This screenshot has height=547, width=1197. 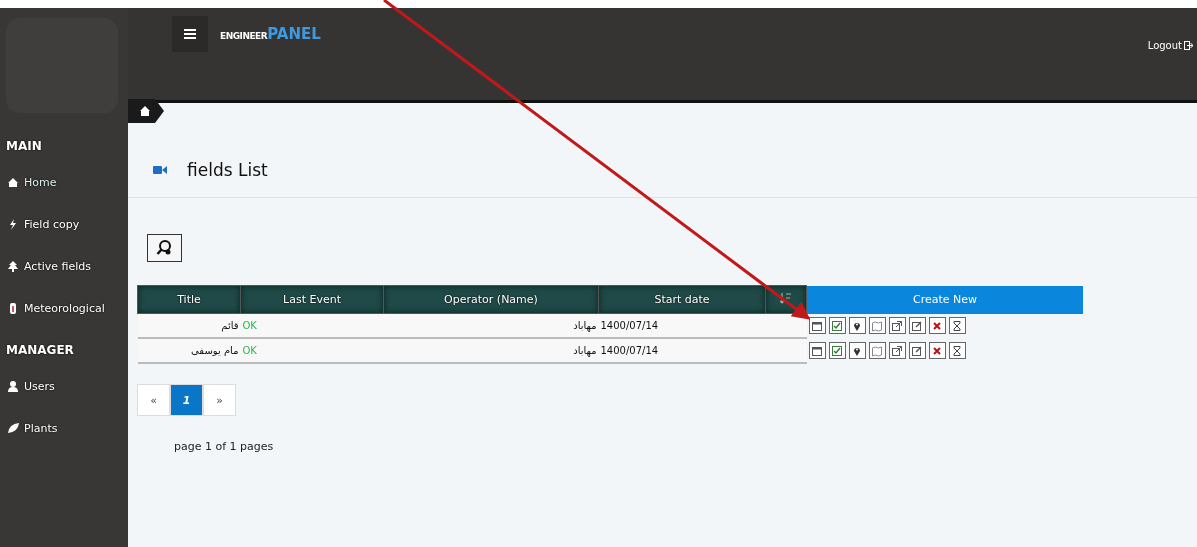 I want to click on column-header: Start date, so click(x=682, y=299).